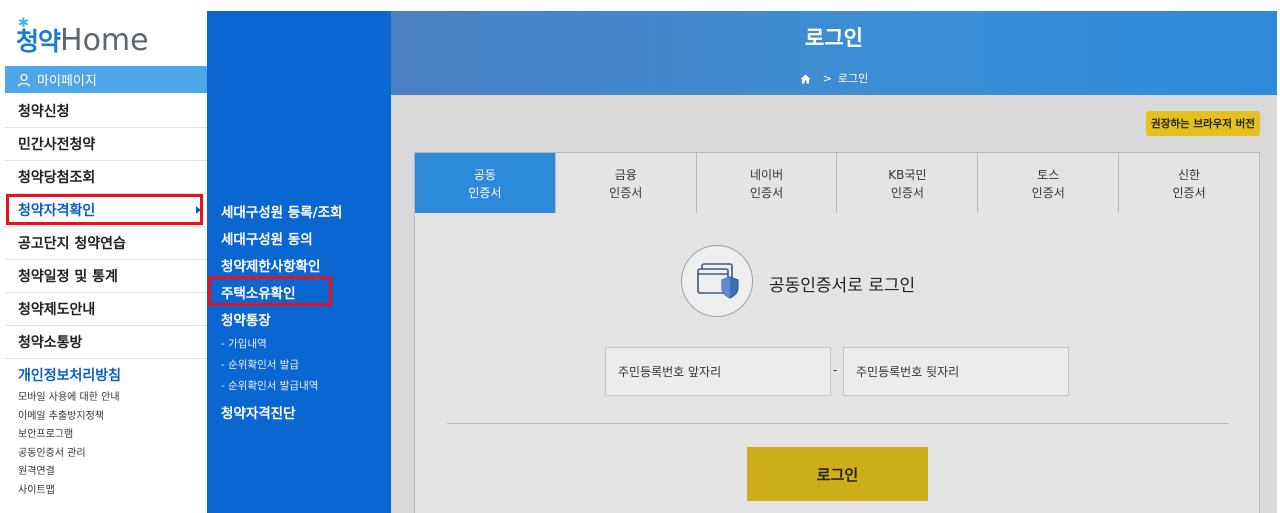 The height and width of the screenshot is (513, 1280). Describe the element at coordinates (1189, 174) in the screenshot. I see `tab-line1: 신한` at that location.